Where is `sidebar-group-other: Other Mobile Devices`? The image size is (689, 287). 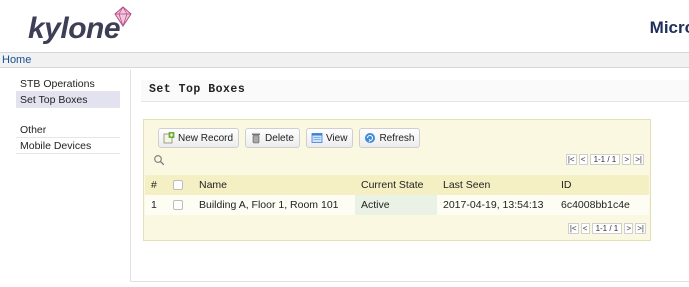
sidebar-group-other: Other Mobile Devices is located at coordinates (68, 138).